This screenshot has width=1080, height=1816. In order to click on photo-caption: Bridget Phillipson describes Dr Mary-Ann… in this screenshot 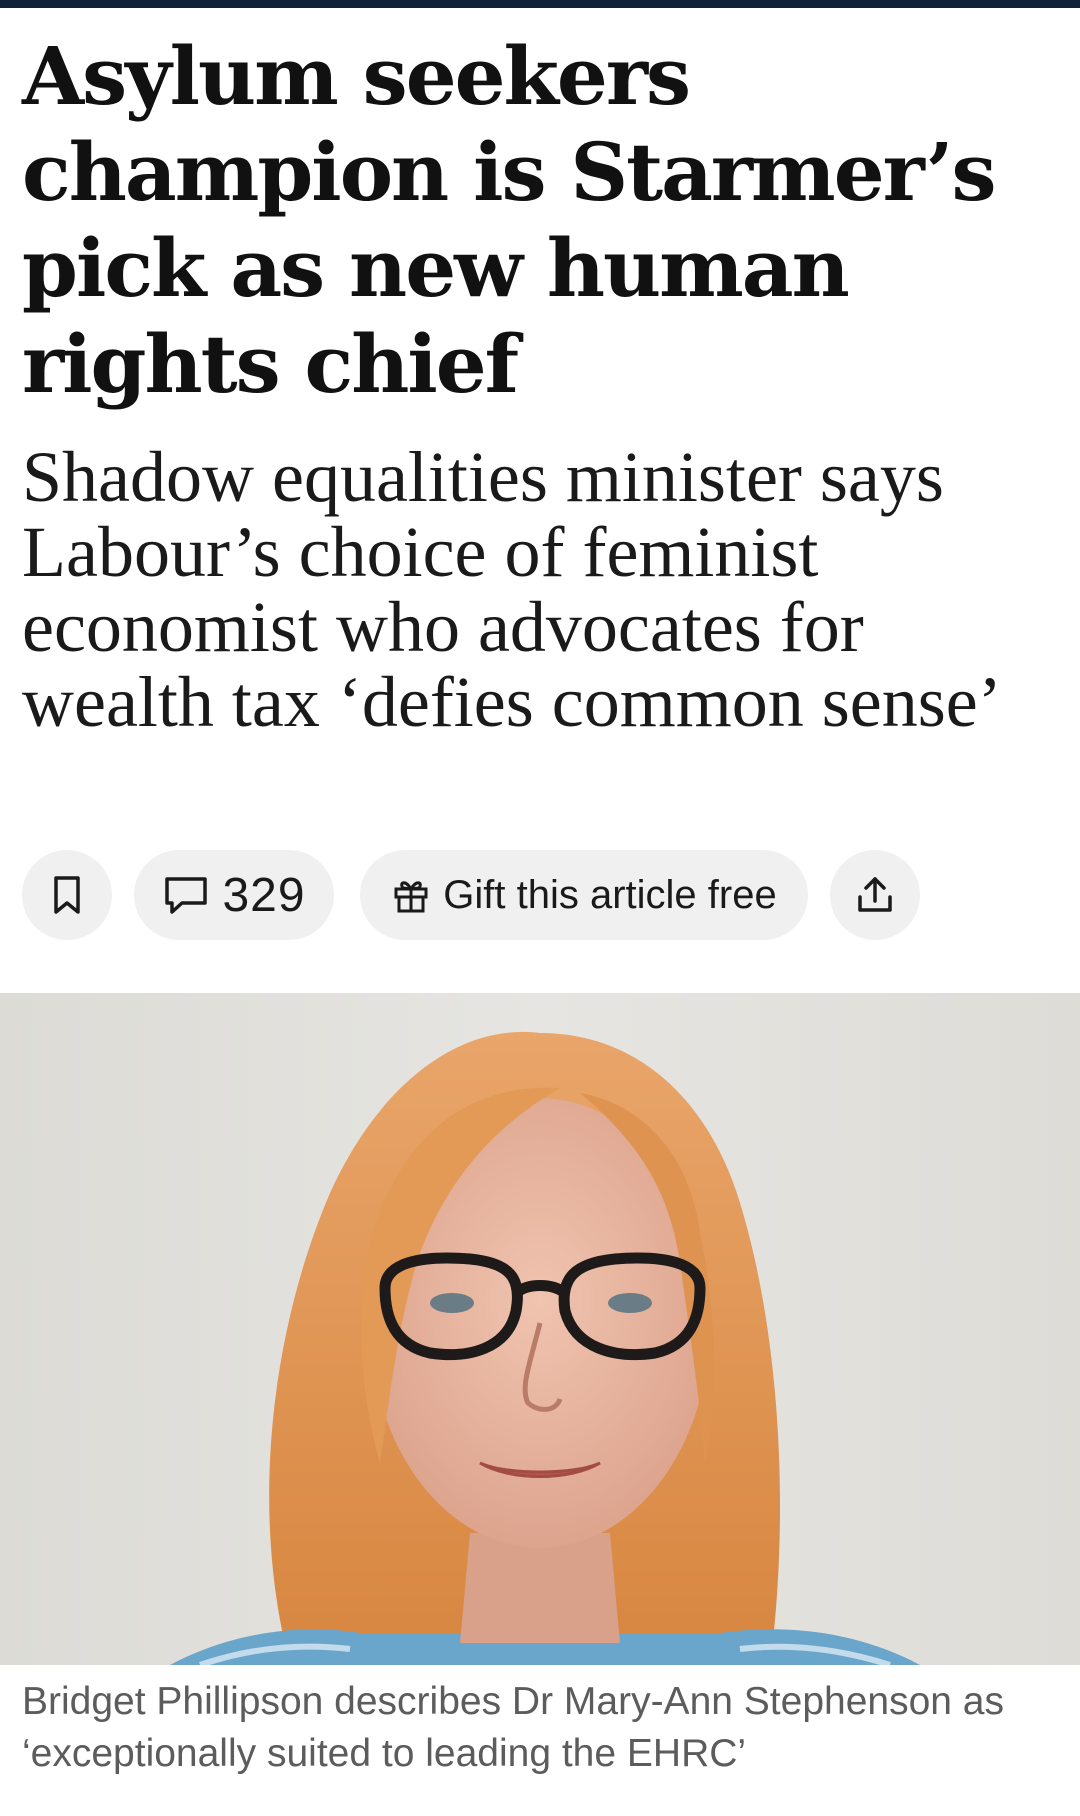, I will do `click(513, 1727)`.